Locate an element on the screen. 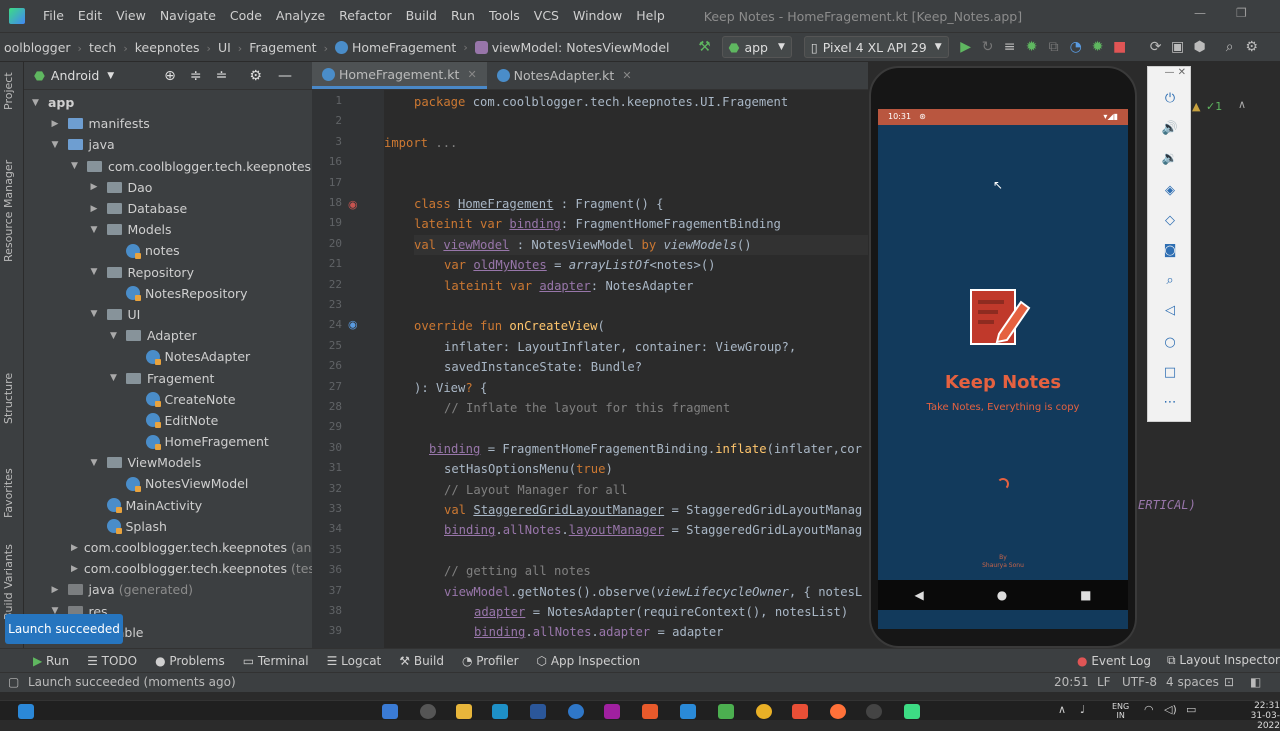  bottom-tab-profiler: ◔ Profiler is located at coordinates (490, 661).